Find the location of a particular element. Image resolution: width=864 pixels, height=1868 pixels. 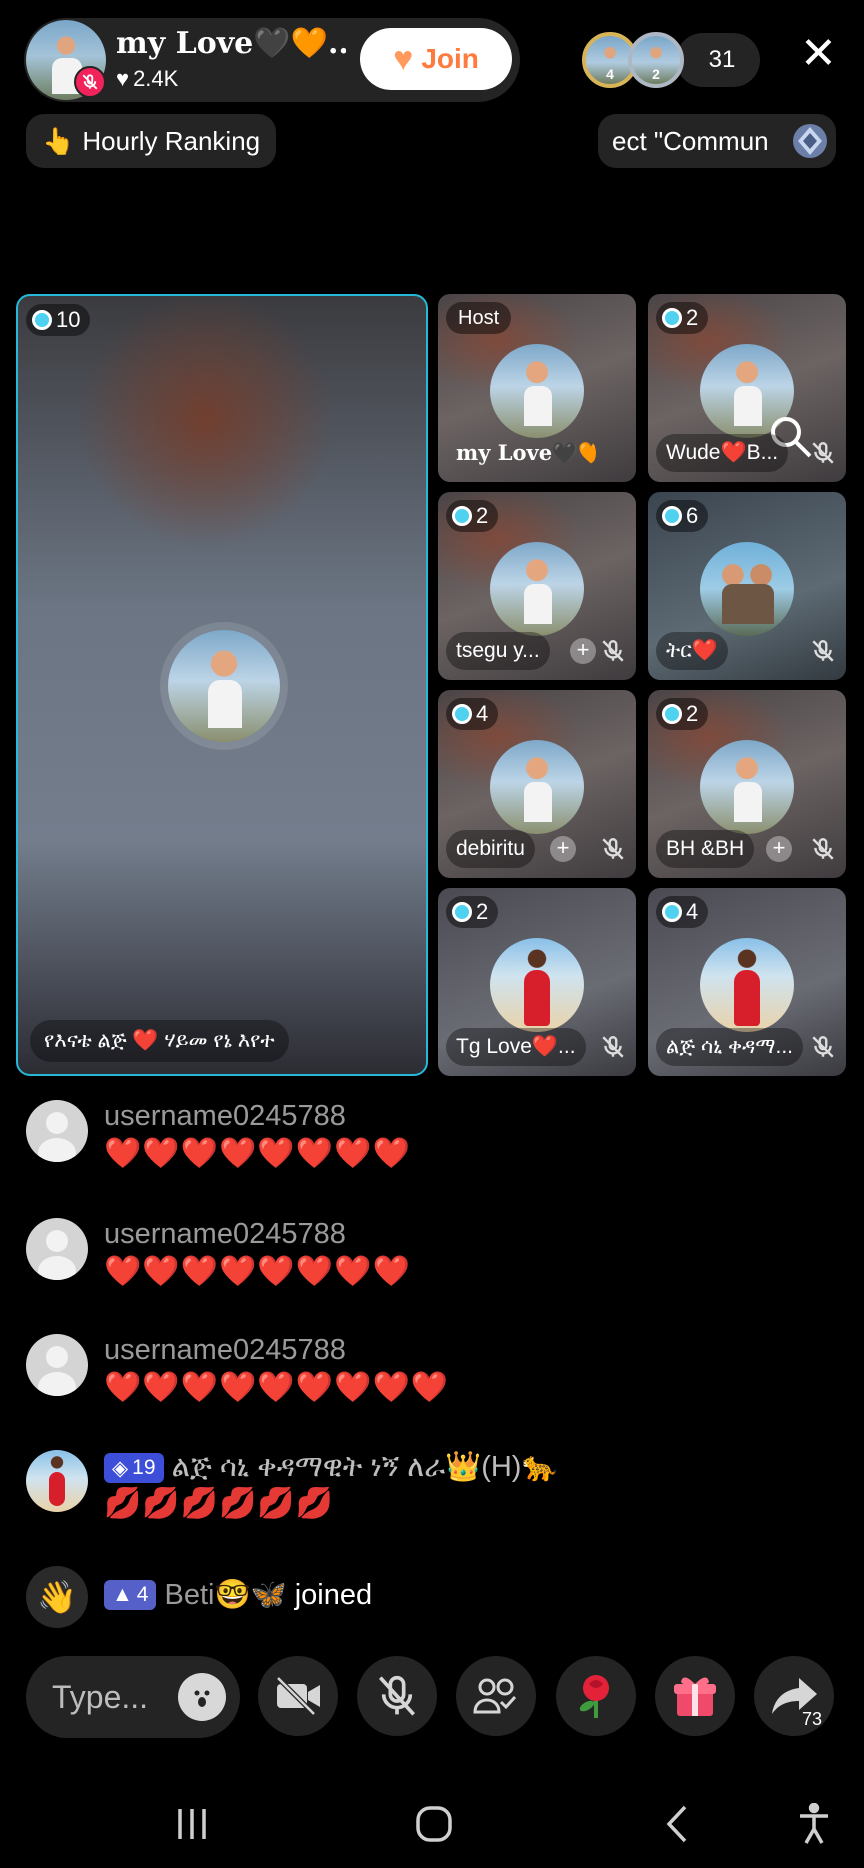

co-host-icon is located at coordinates (495, 1696).